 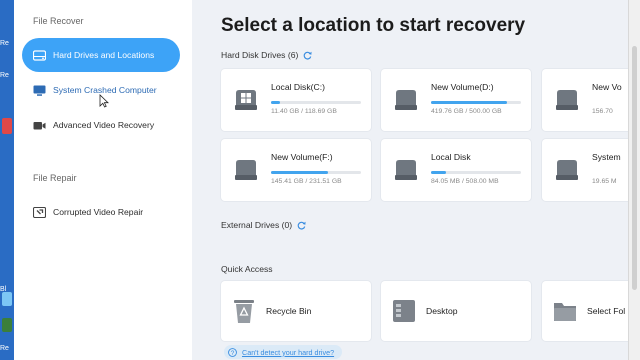 I want to click on folder-icon, so click(x=565, y=312).